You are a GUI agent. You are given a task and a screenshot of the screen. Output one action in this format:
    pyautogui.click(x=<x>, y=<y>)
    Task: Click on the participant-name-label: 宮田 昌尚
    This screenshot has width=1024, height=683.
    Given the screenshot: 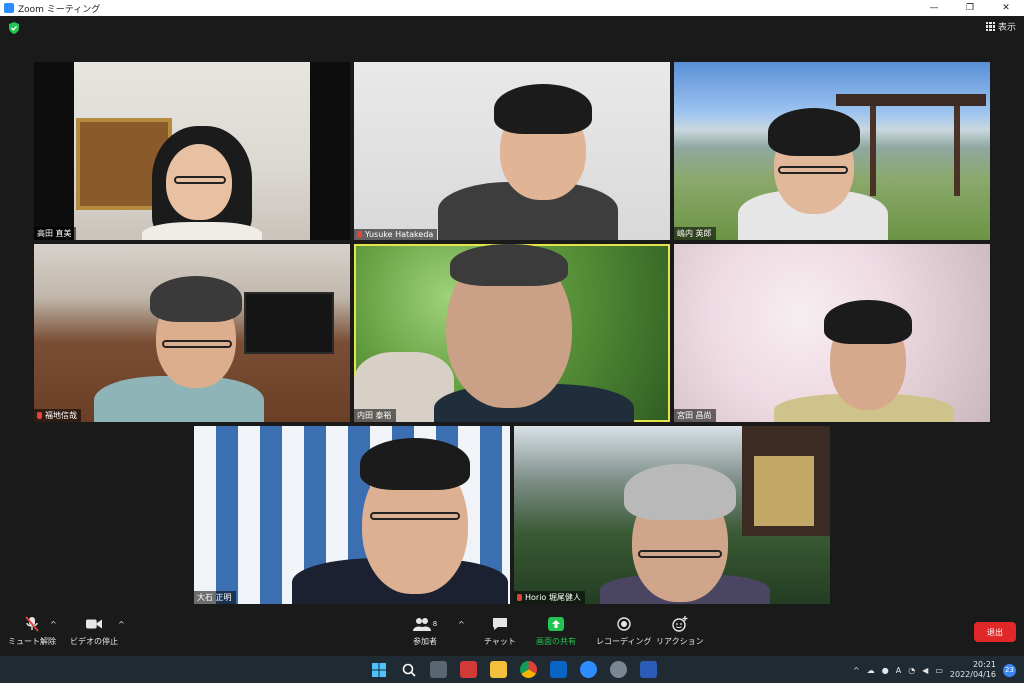 What is the action you would take?
    pyautogui.click(x=695, y=415)
    